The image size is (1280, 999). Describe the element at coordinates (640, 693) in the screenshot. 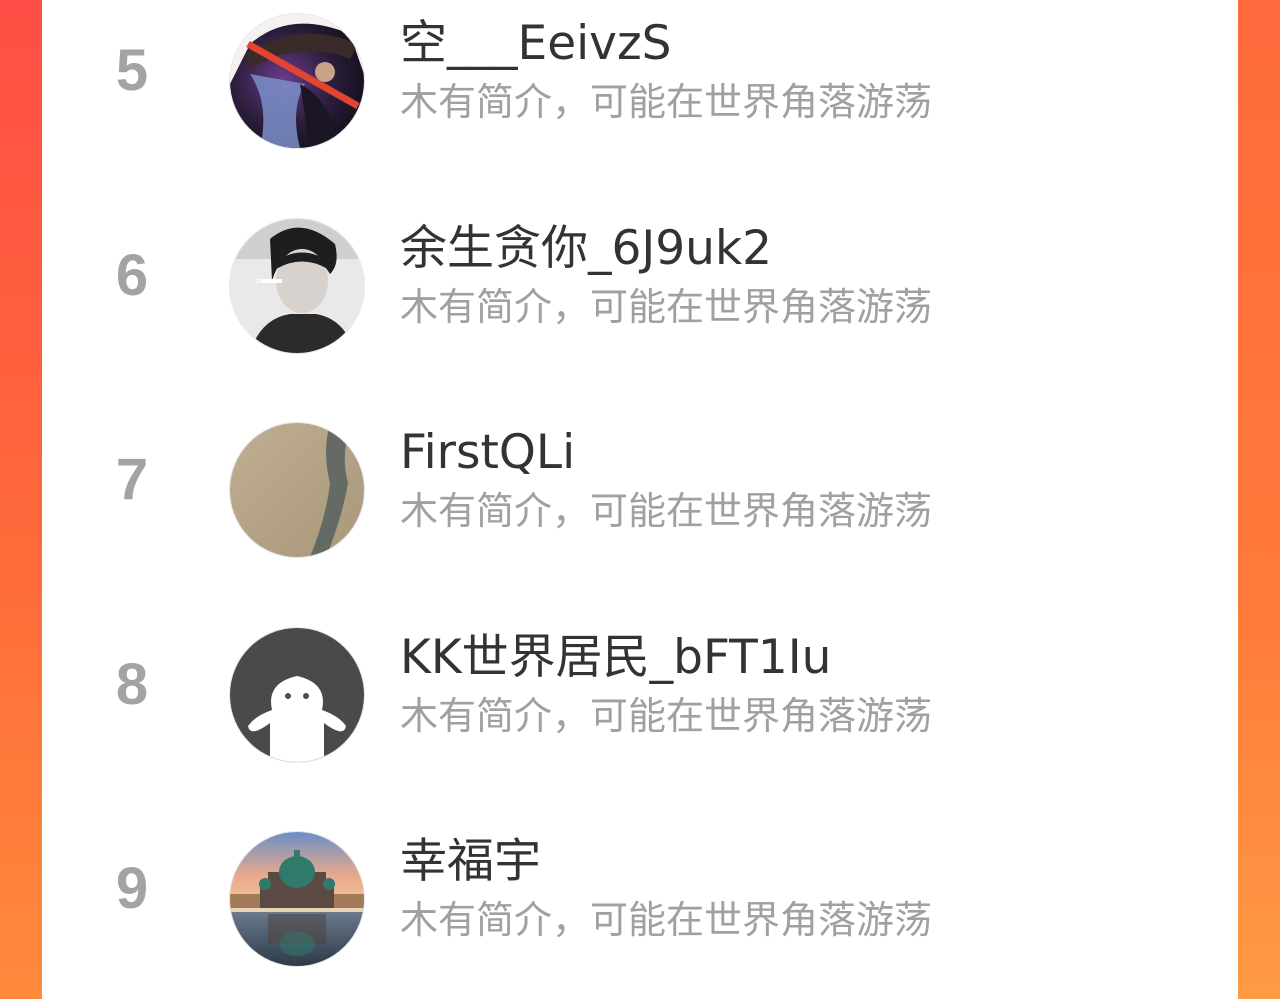

I see `leaderboard-row: 8 KK世界居民_bFT1Iu 木有简介，可能在世界角落游荡` at that location.